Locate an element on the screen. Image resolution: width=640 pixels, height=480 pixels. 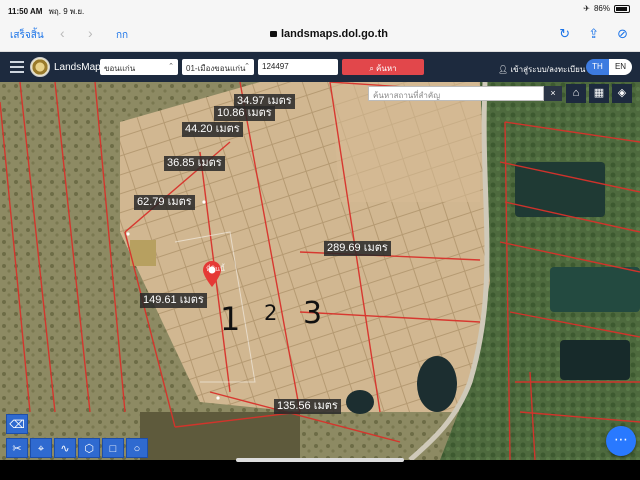
battery-icon is located at coordinates (622, 8).